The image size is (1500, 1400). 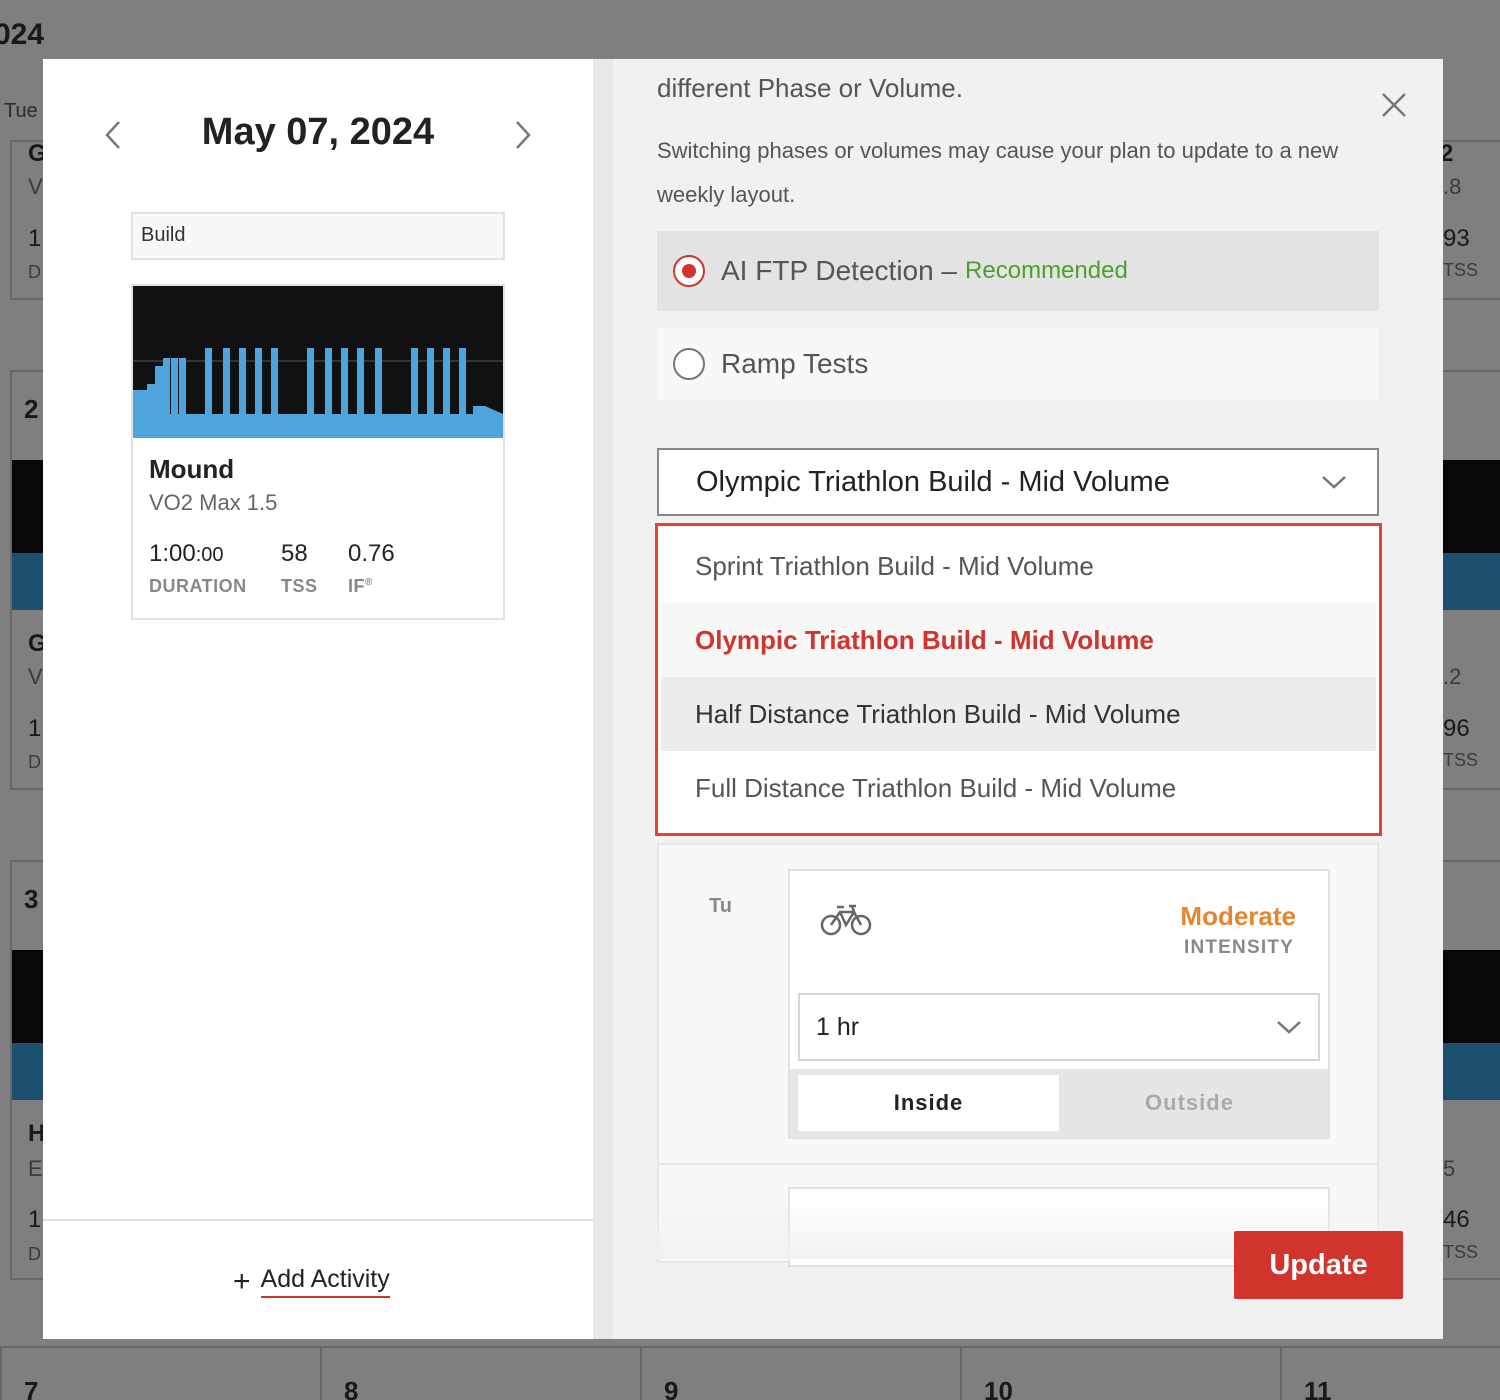 I want to click on ftp-option-ai-detection: AI FTP Detection – Recommended, so click(x=1018, y=271).